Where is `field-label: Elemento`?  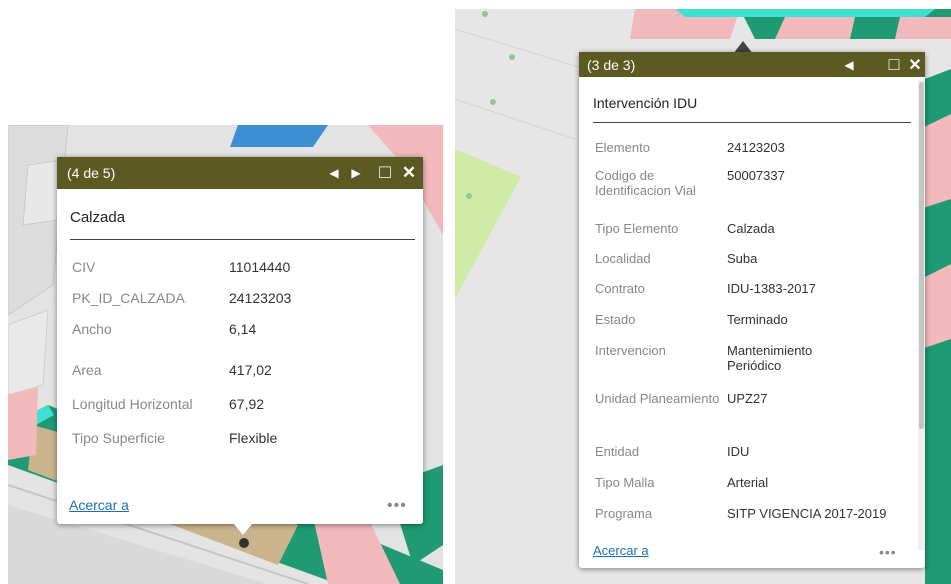 field-label: Elemento is located at coordinates (622, 147).